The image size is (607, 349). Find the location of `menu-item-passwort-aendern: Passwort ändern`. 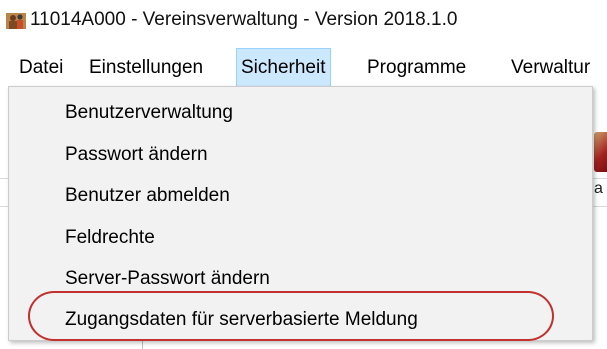

menu-item-passwort-aendern: Passwort ändern is located at coordinates (136, 155).